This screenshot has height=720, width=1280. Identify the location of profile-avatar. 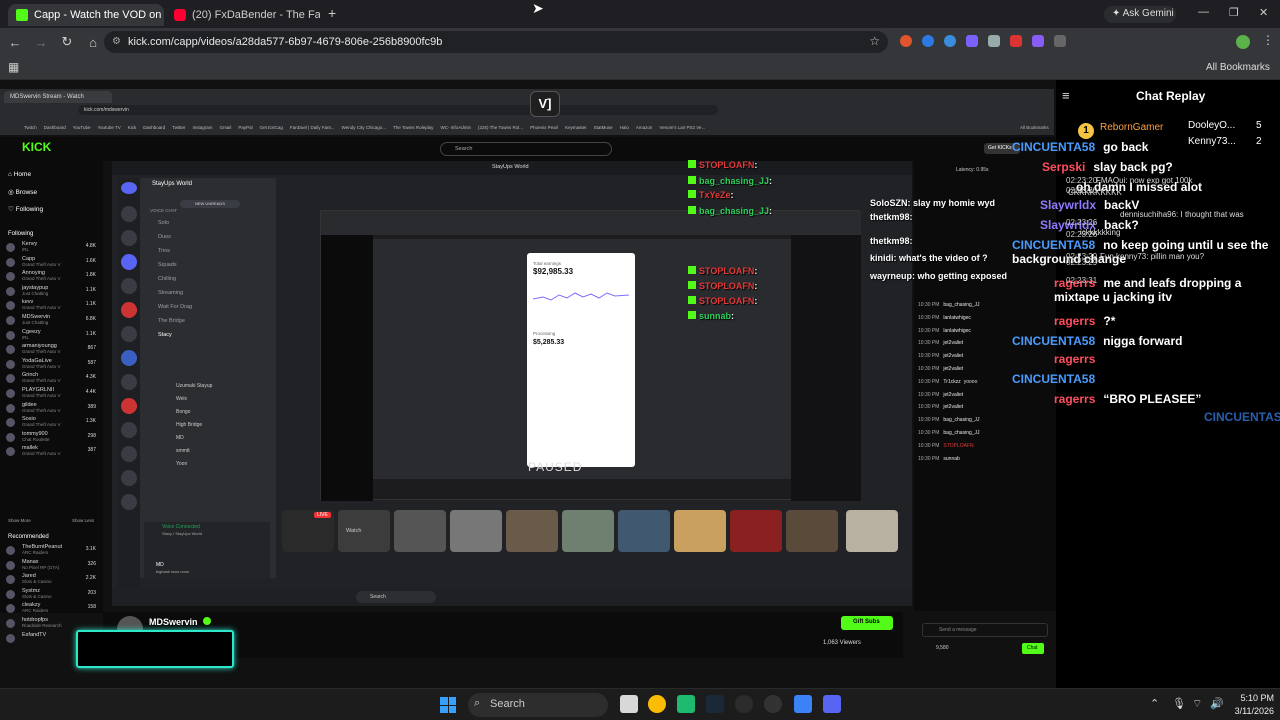
(1243, 42).